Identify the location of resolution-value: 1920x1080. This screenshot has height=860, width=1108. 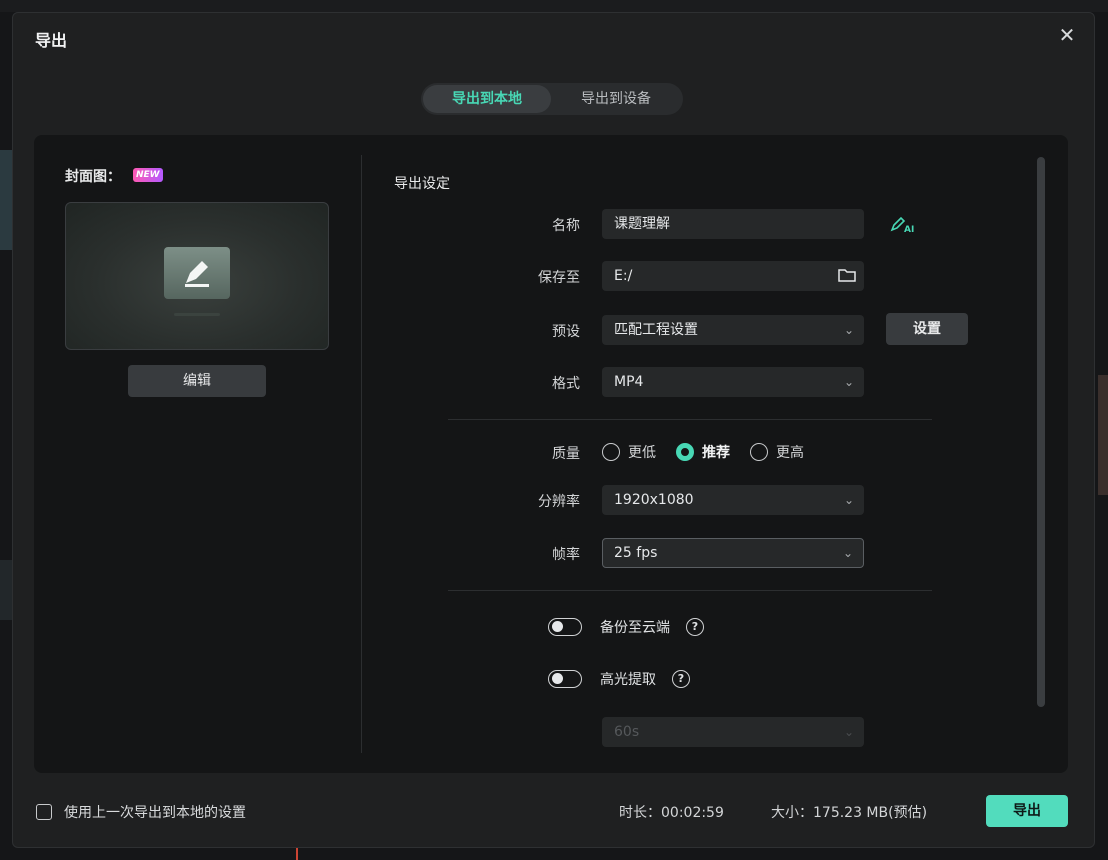
(654, 500).